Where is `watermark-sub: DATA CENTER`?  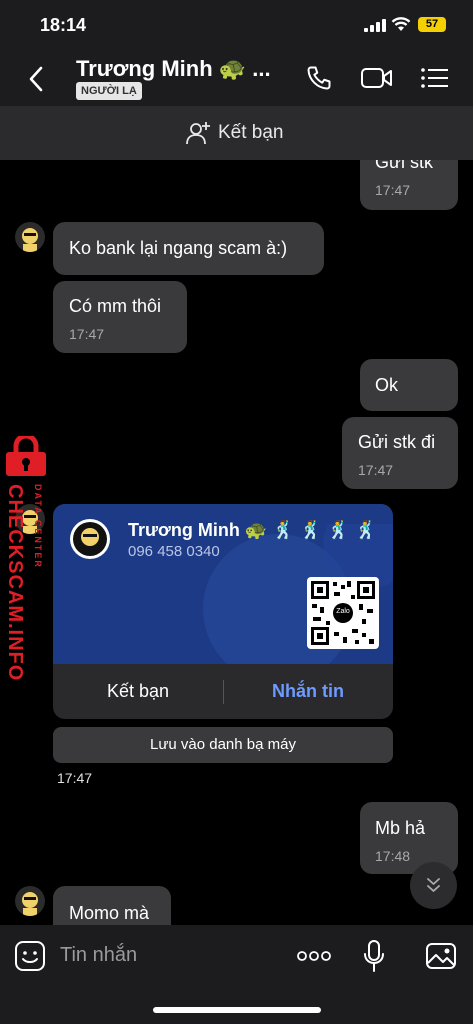 watermark-sub: DATA CENTER is located at coordinates (38, 526).